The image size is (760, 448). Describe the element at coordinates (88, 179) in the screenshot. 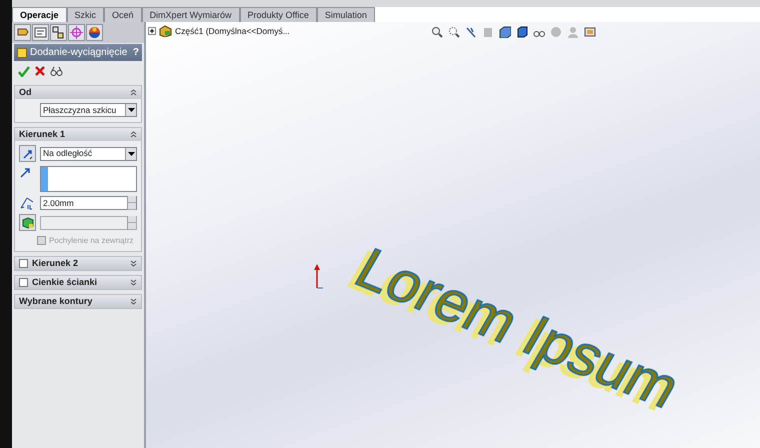

I see `selection-box` at that location.